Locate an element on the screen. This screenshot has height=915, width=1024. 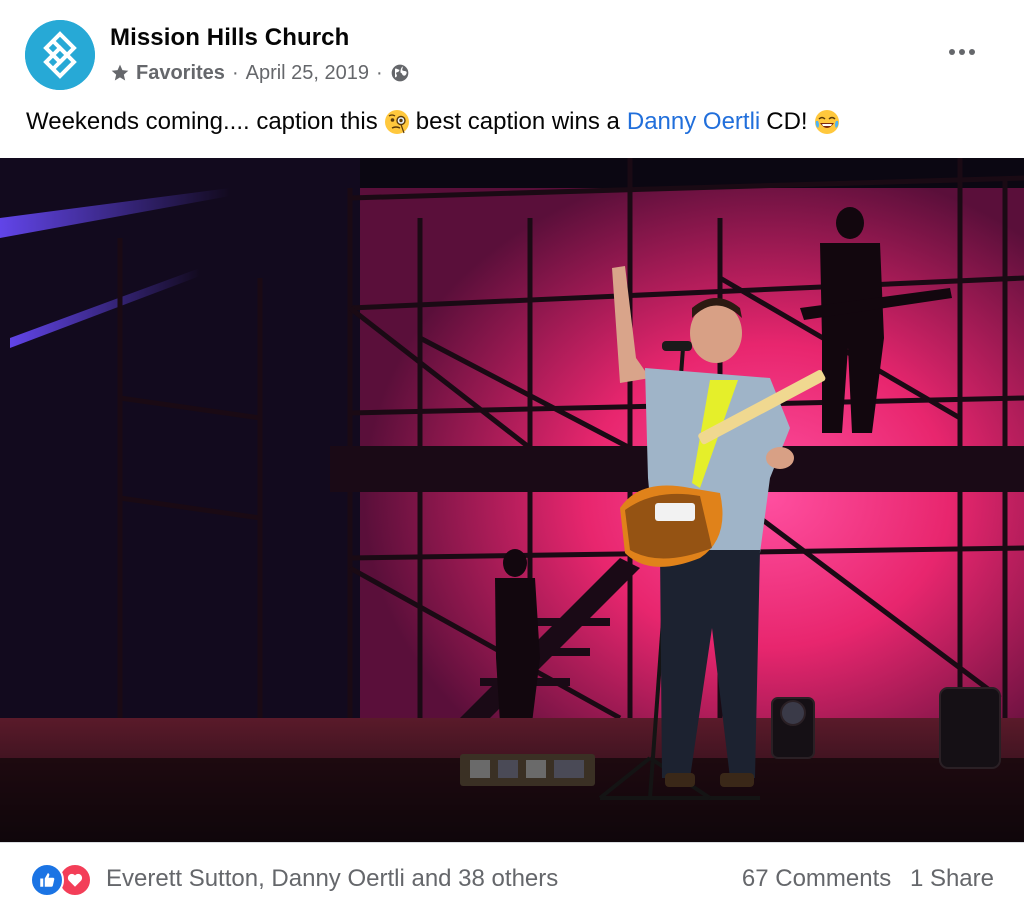
shares-count-link: 1 Share is located at coordinates (952, 878).